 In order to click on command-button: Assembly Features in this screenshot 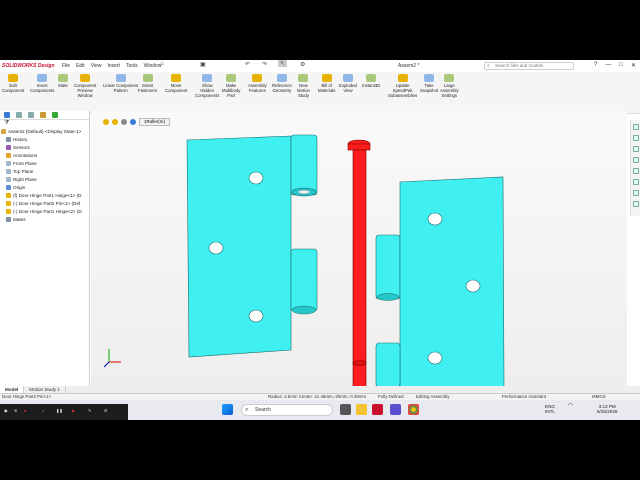, I will do `click(257, 83)`.